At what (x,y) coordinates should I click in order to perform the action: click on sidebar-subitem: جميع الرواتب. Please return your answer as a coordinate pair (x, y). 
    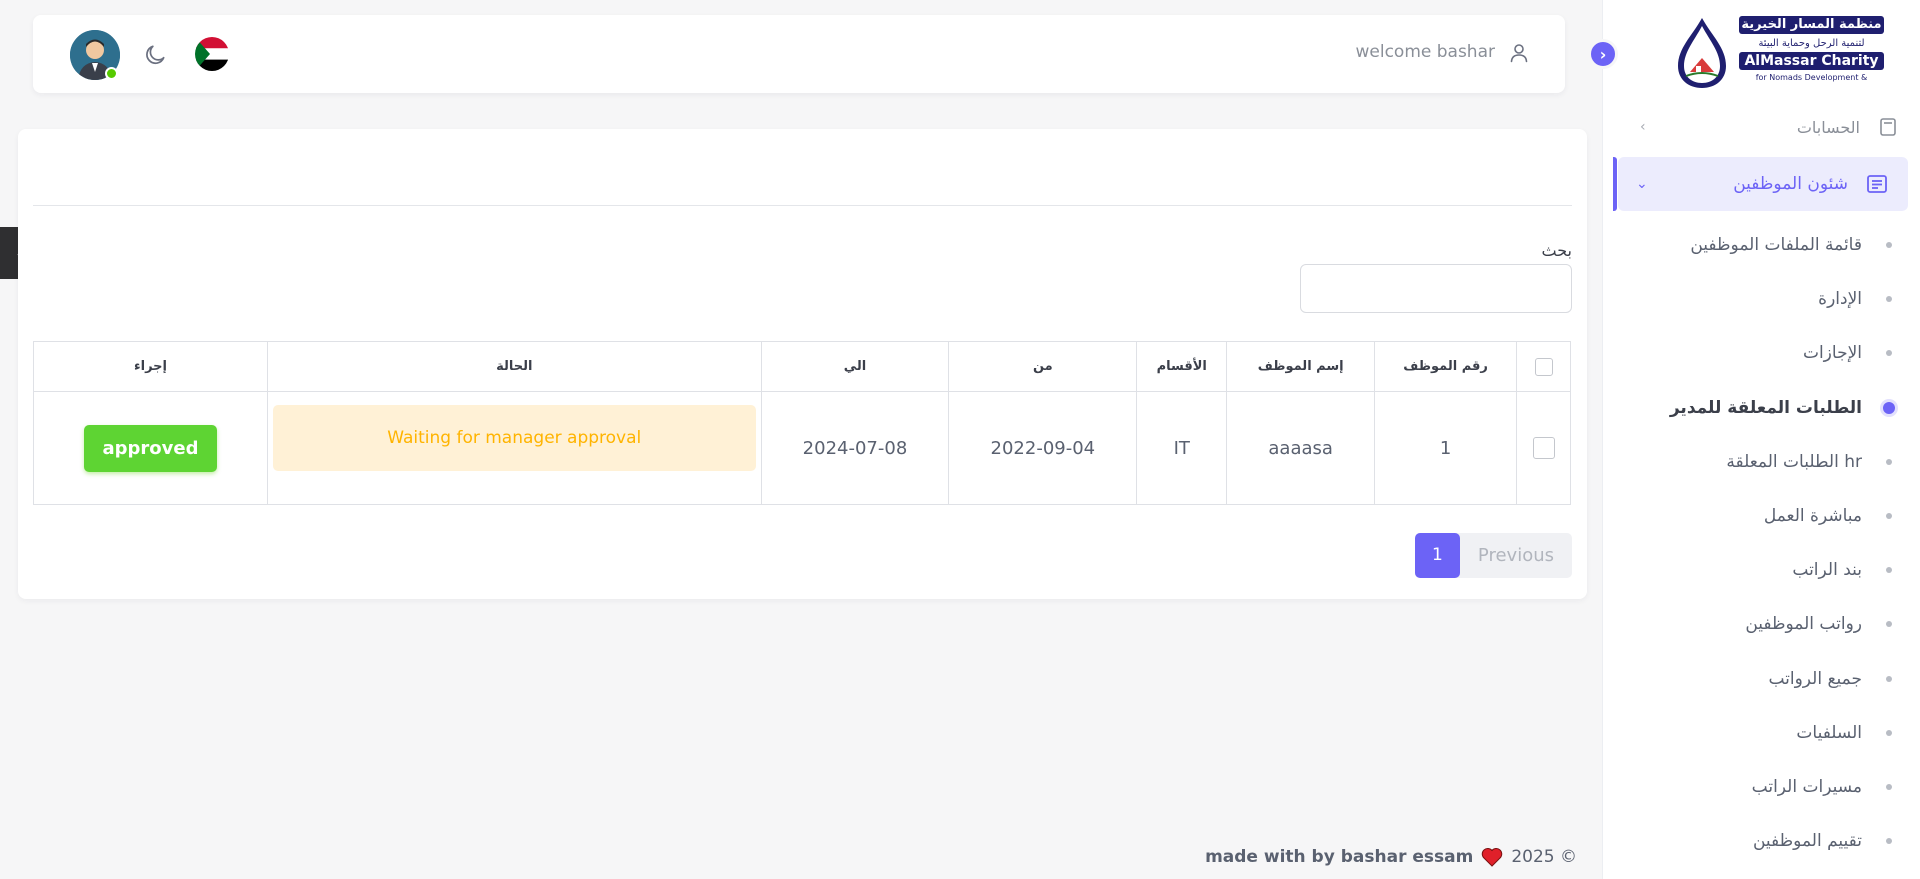
    Looking at the image, I should click on (1761, 679).